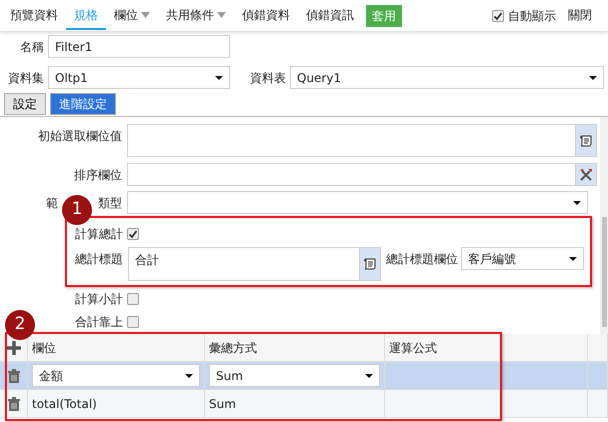  What do you see at coordinates (52, 203) in the screenshot?
I see `field-label: 範` at bounding box center [52, 203].